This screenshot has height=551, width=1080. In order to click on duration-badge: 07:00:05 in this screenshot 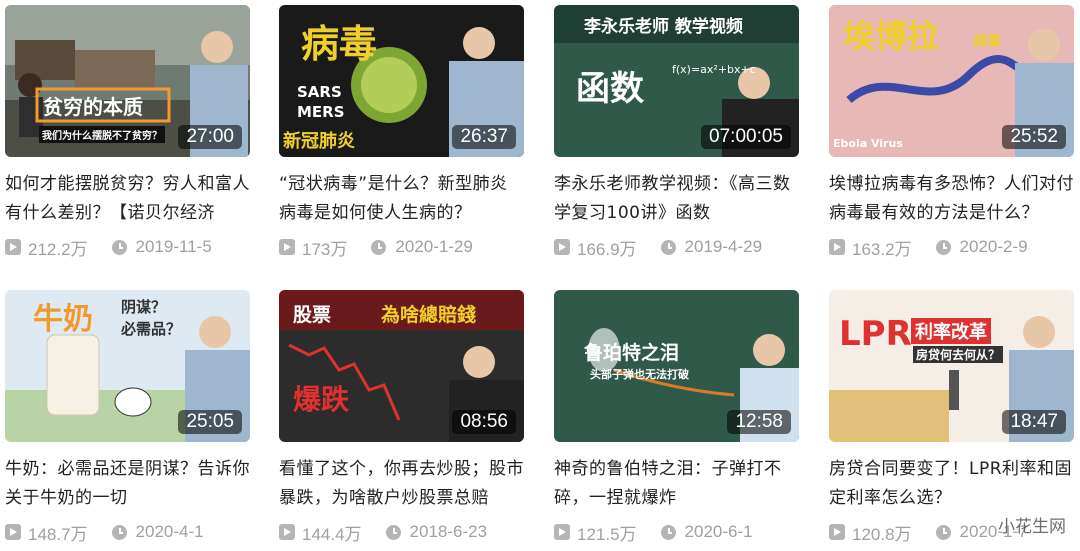, I will do `click(746, 137)`.